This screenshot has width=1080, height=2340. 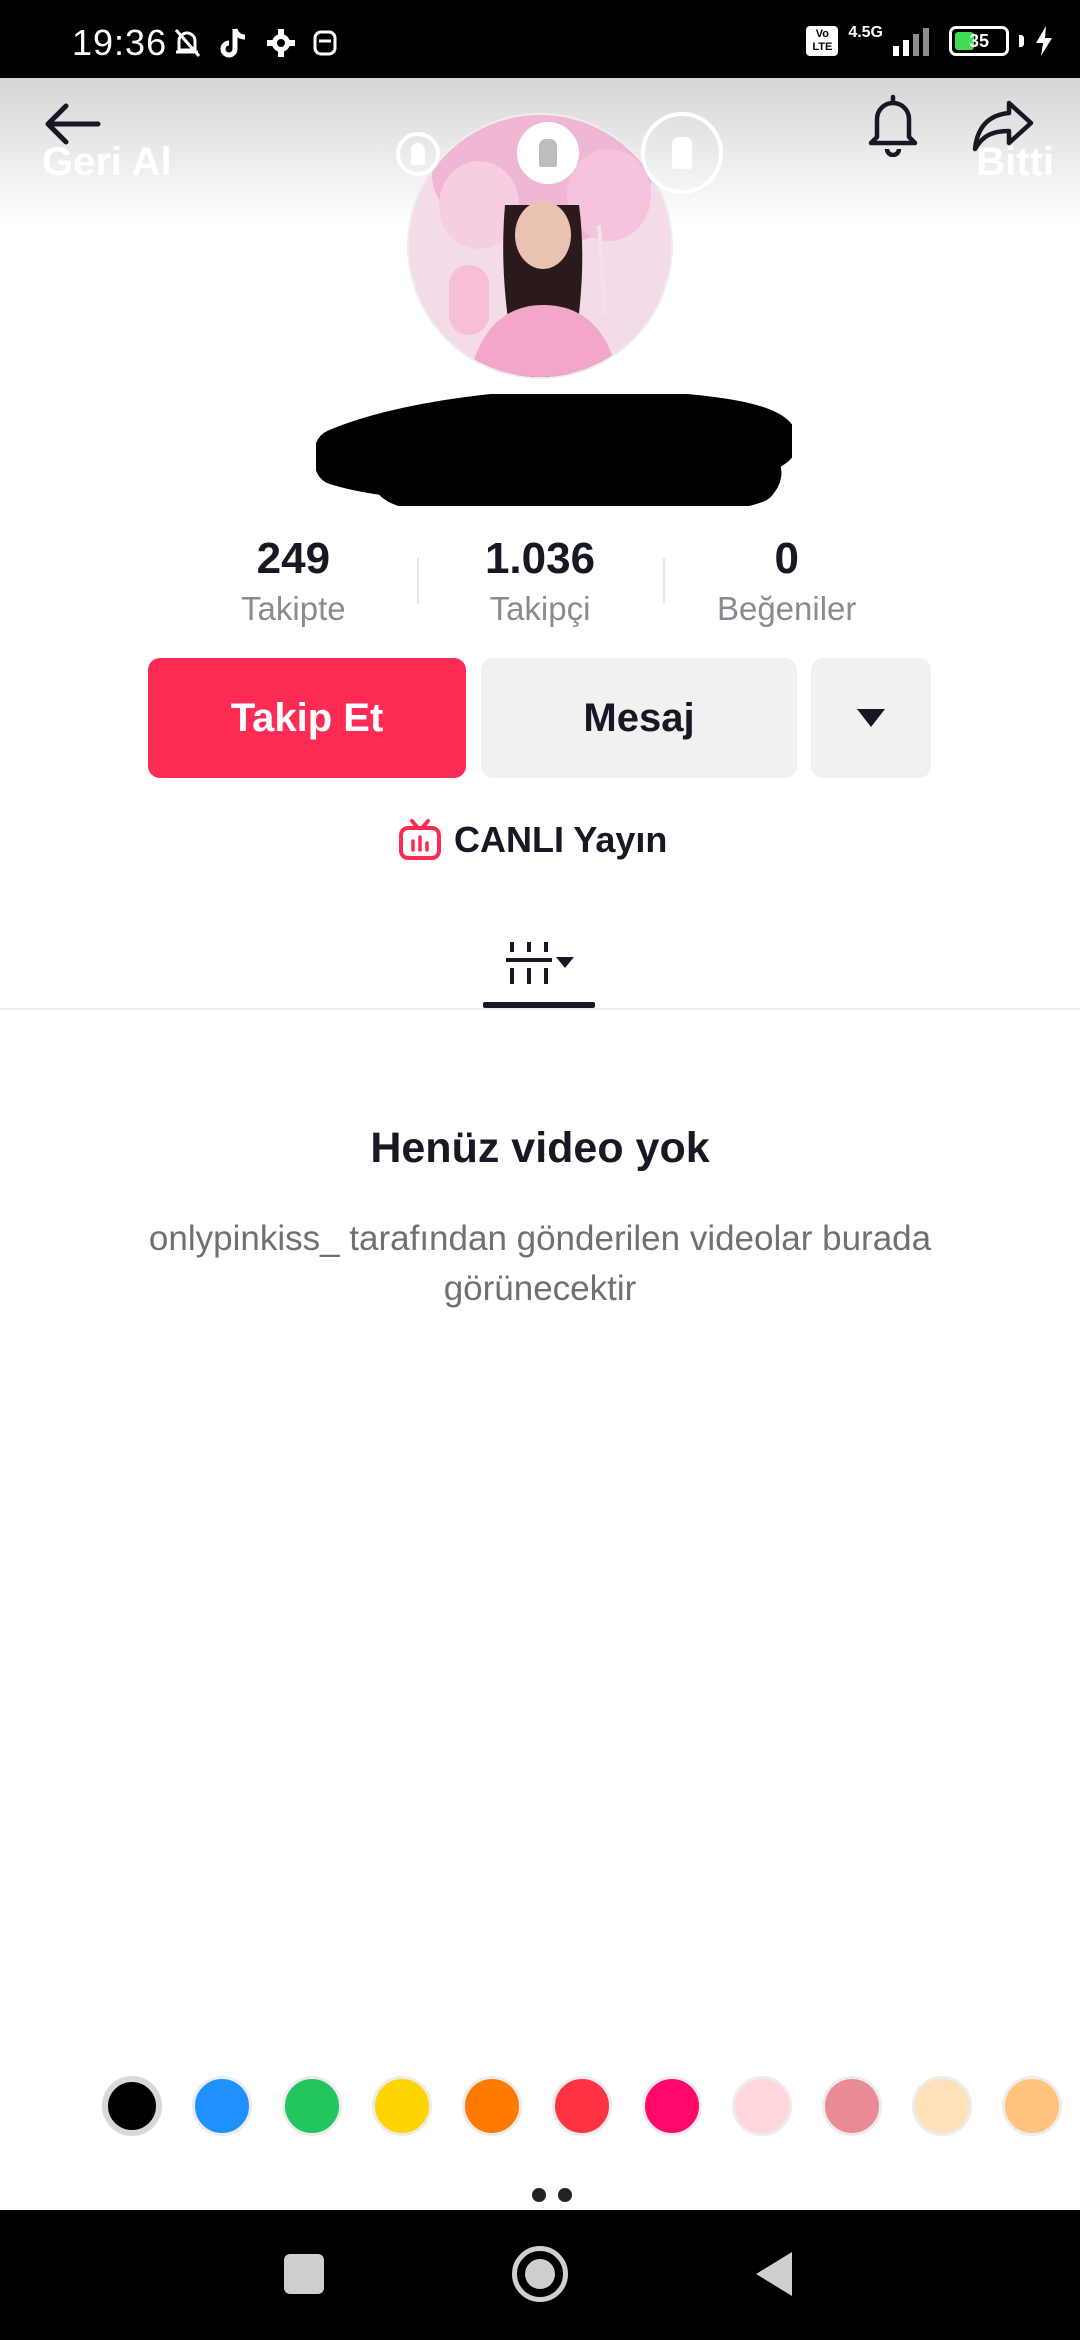 I want to click on live-tv-icon, so click(x=420, y=839).